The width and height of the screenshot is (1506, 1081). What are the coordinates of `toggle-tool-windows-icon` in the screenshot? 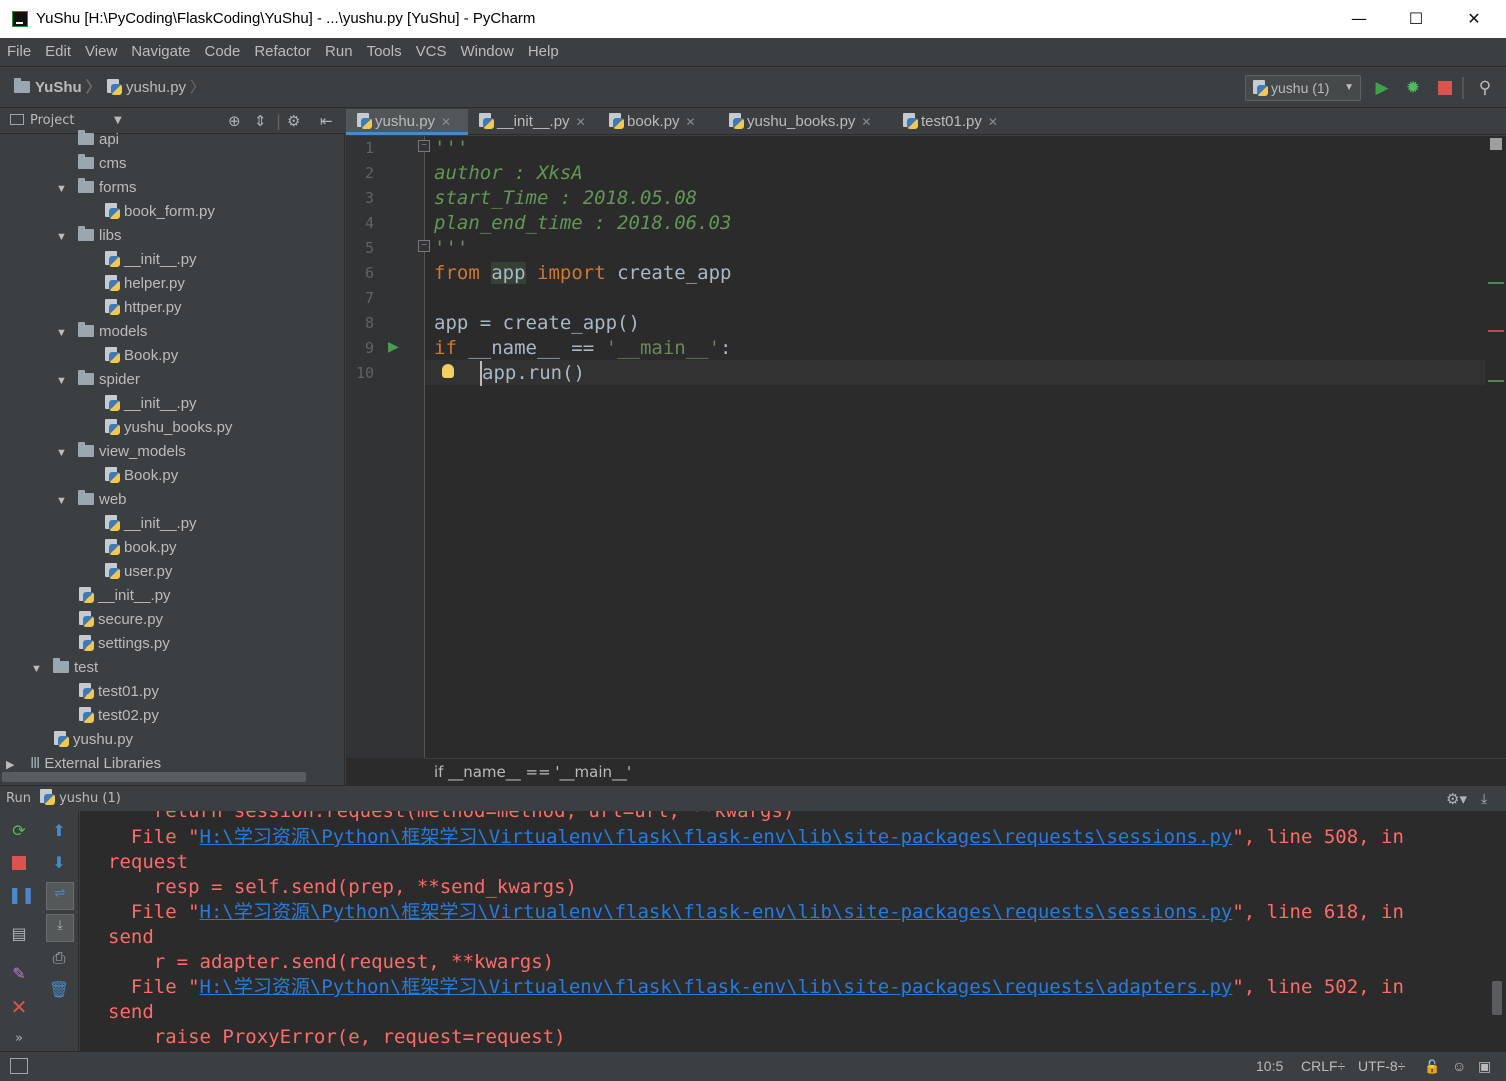 It's located at (19, 1066).